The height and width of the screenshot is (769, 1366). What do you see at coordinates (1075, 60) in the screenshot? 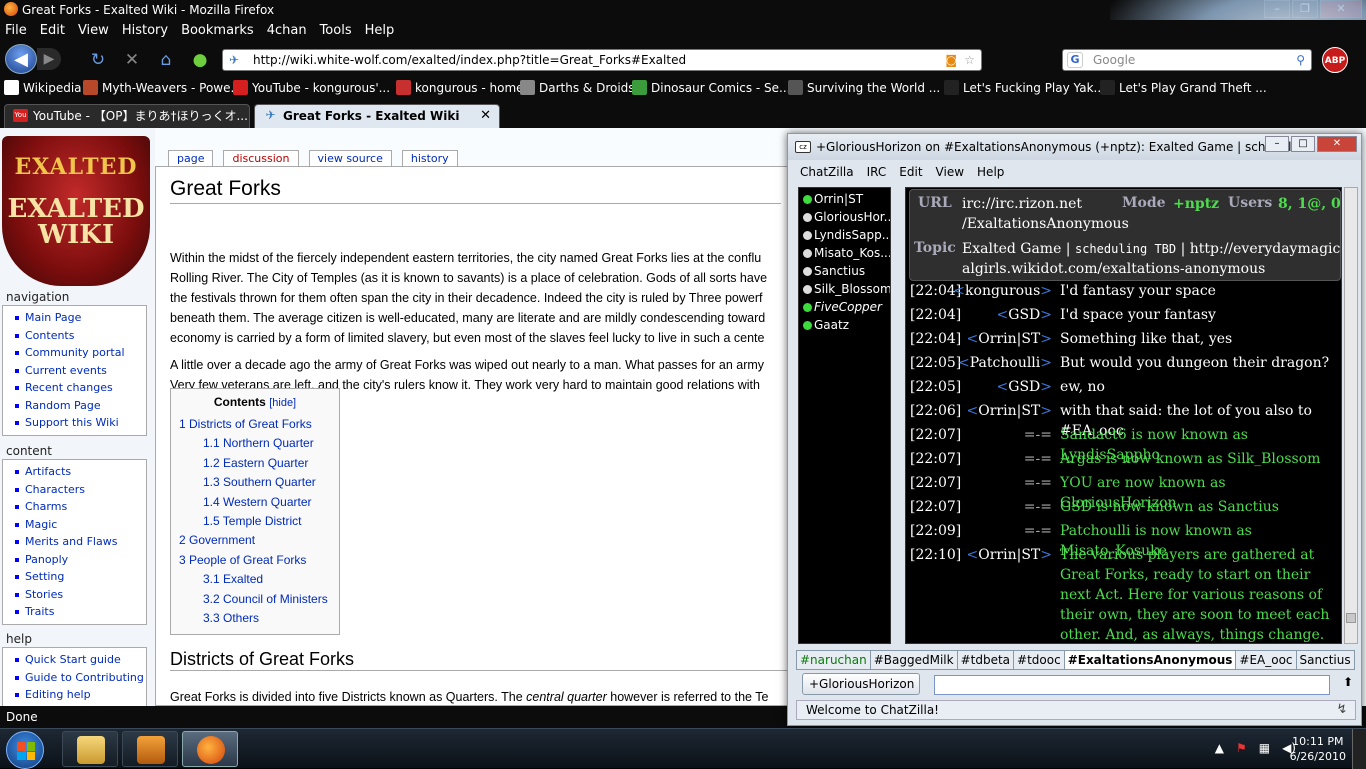
I see `google-icon: G` at bounding box center [1075, 60].